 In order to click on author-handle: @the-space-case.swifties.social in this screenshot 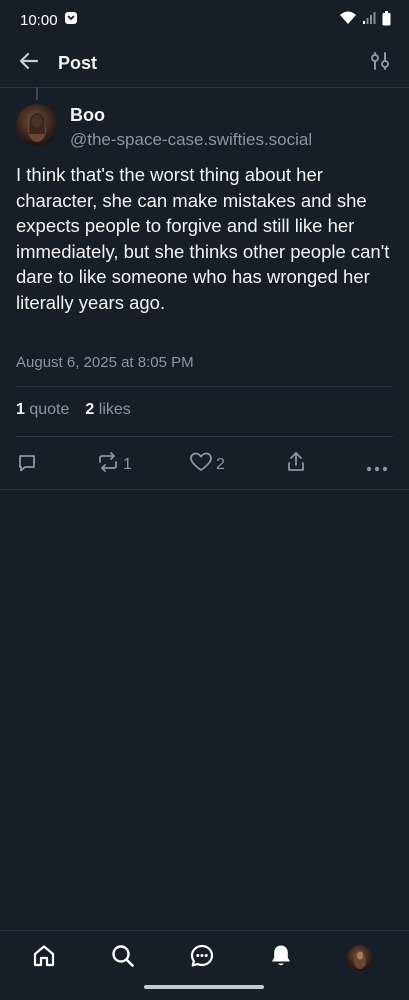, I will do `click(191, 140)`.